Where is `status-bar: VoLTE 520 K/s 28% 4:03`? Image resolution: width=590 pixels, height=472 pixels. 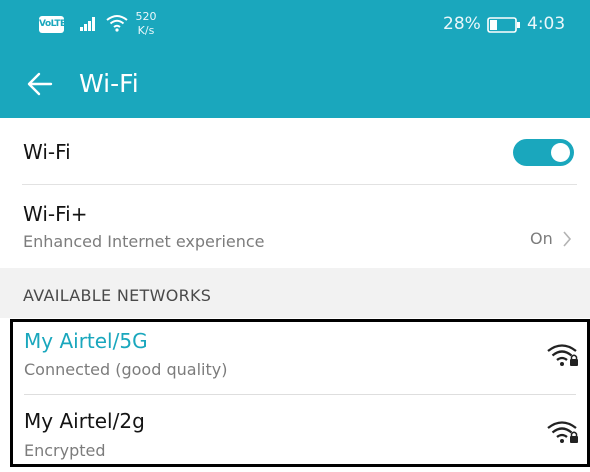
status-bar: VoLTE 520 K/s 28% 4:03 is located at coordinates (295, 25).